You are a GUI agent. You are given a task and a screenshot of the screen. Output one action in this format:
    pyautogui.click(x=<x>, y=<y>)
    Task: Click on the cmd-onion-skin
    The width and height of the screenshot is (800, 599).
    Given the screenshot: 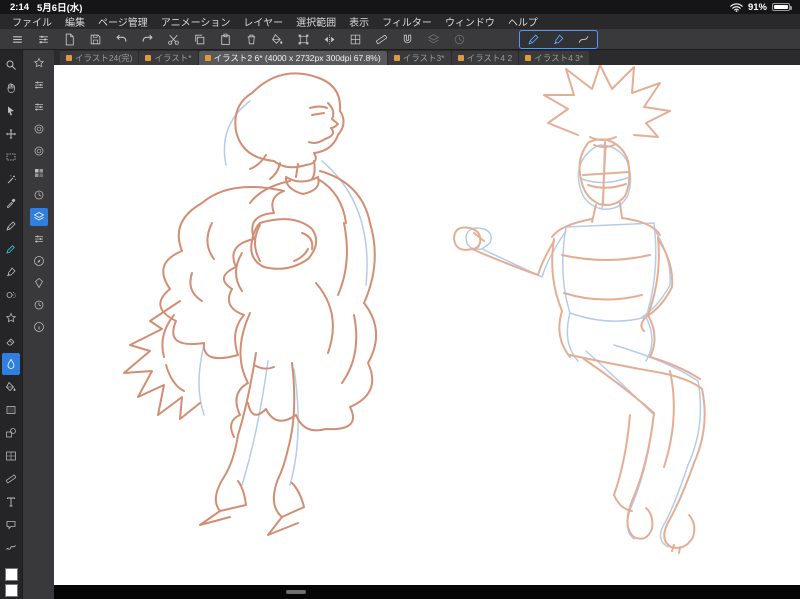 What is the action you would take?
    pyautogui.click(x=459, y=39)
    